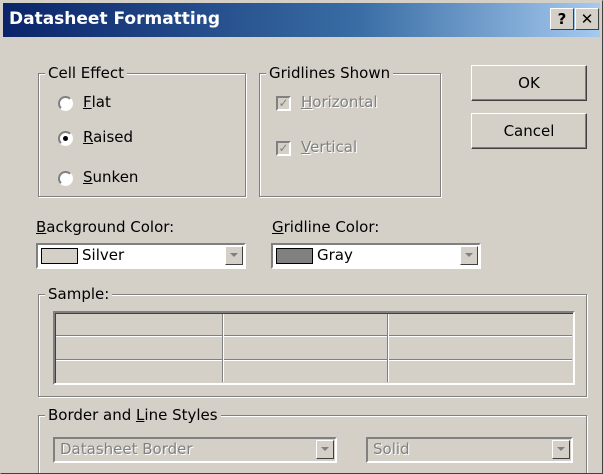  What do you see at coordinates (79, 294) in the screenshot?
I see `sample-title: Sample:` at bounding box center [79, 294].